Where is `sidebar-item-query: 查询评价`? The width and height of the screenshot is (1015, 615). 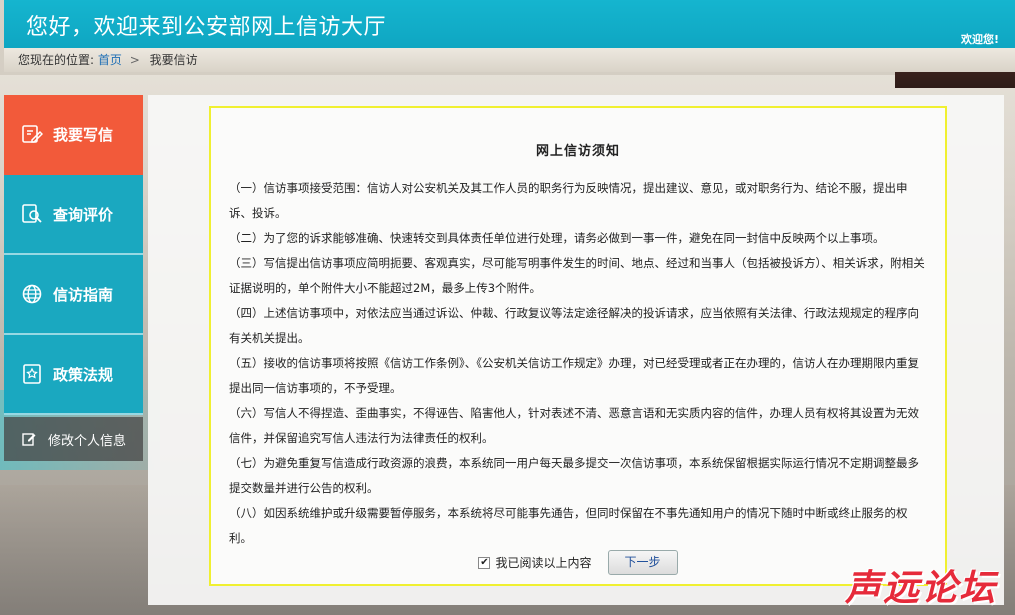 sidebar-item-query: 查询评价 is located at coordinates (73, 215).